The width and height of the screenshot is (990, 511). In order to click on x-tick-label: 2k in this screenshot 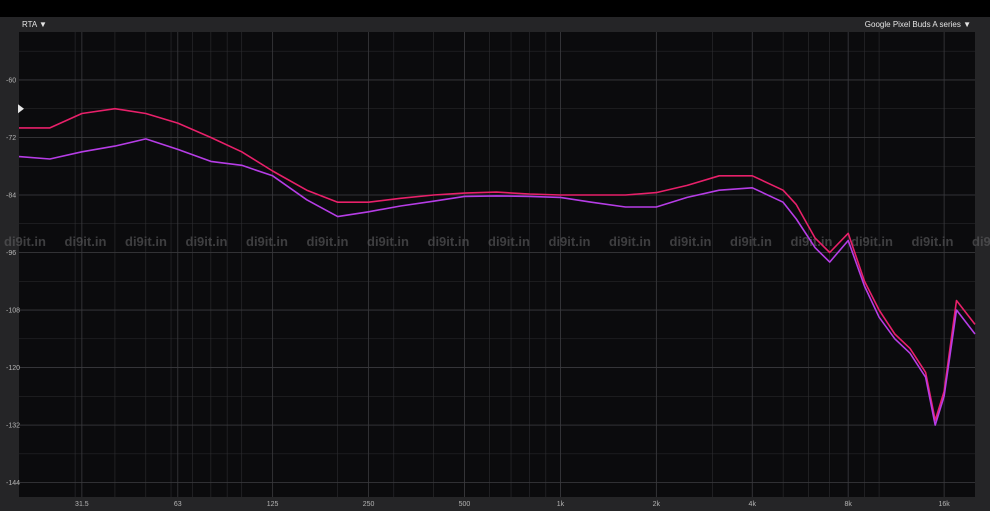, I will do `click(657, 504)`.